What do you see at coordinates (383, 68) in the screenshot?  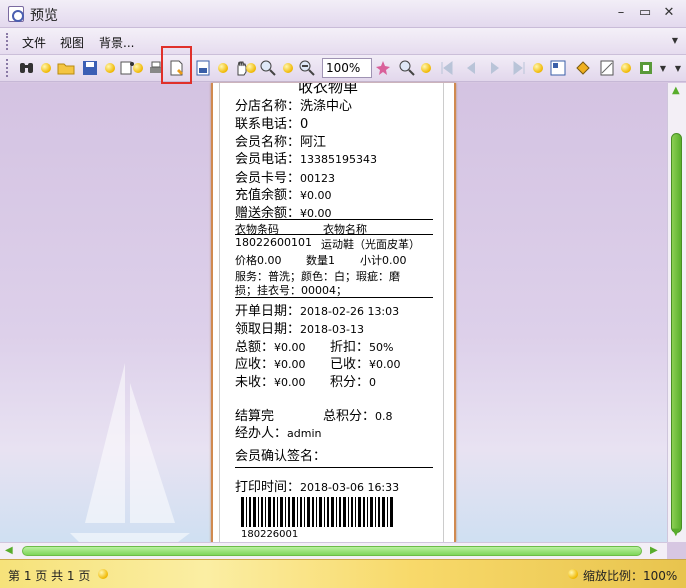 I see `zoom-dropdown-icon` at bounding box center [383, 68].